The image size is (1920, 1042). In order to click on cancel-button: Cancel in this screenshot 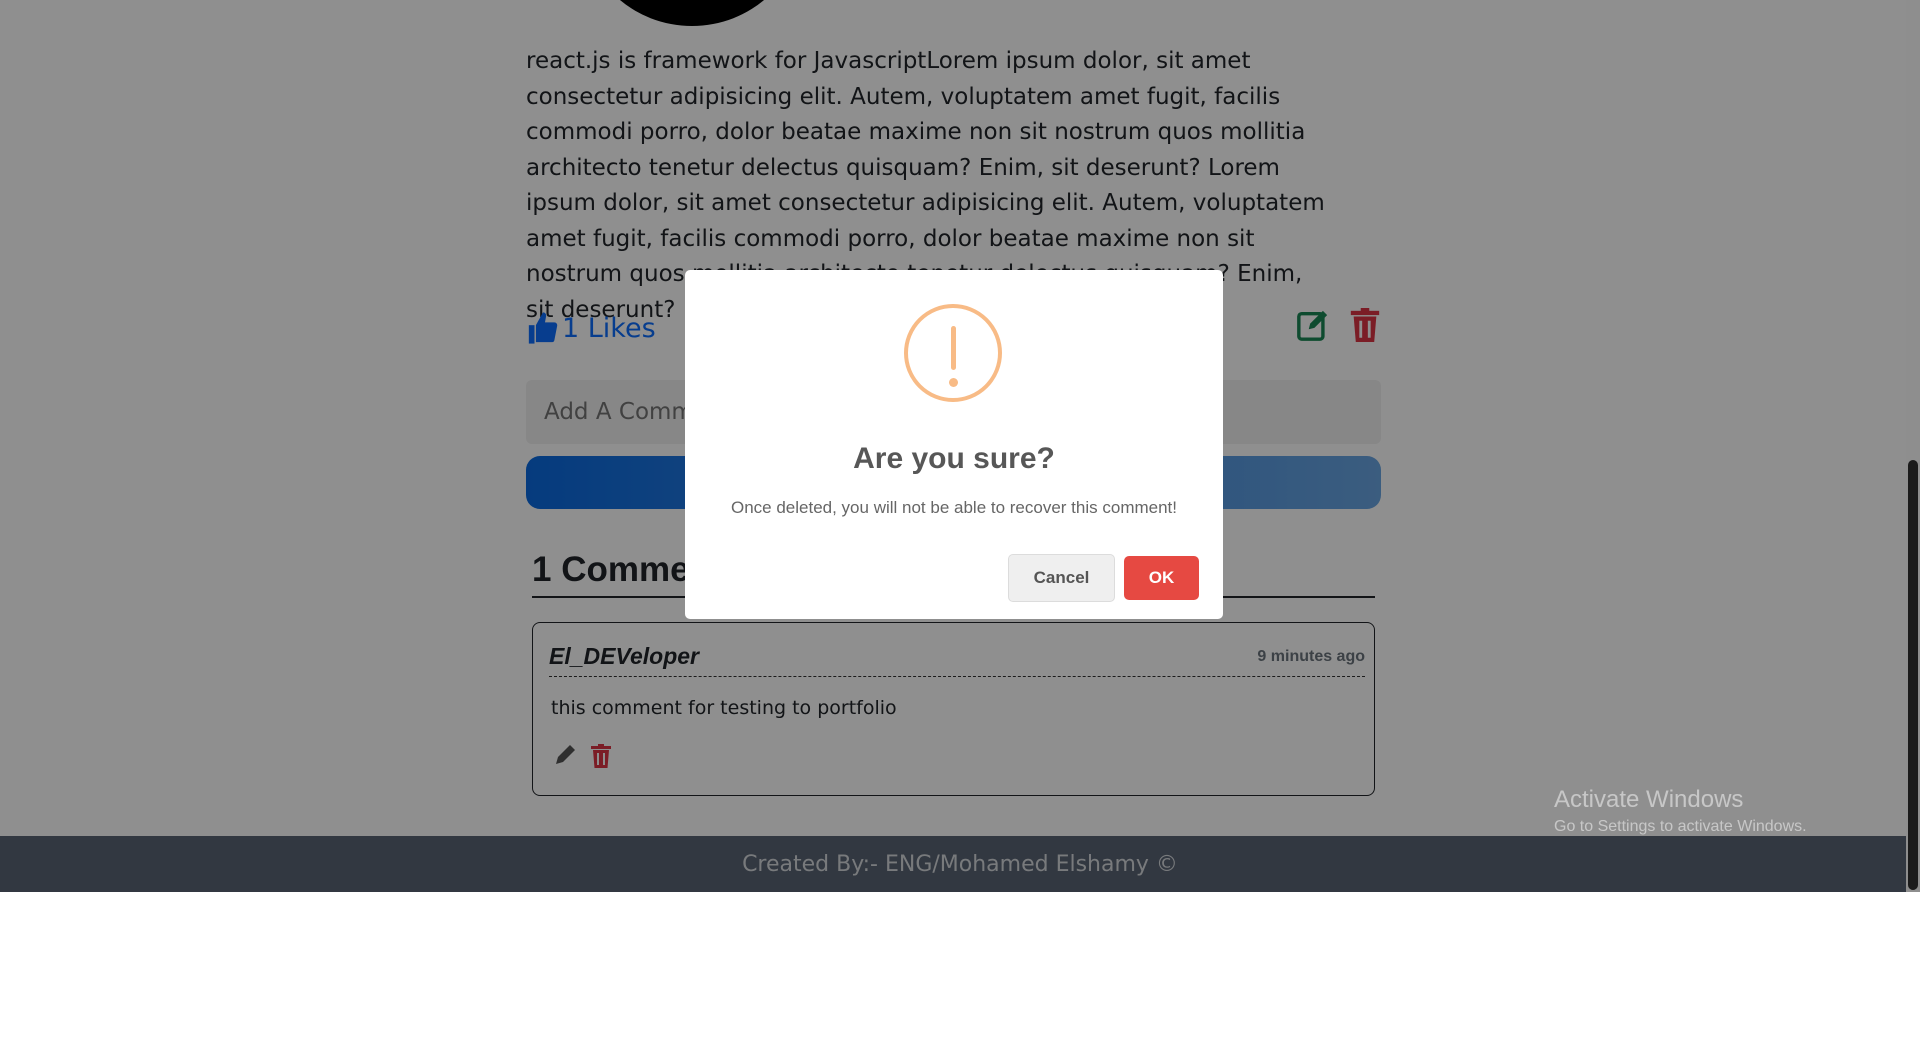, I will do `click(1061, 578)`.